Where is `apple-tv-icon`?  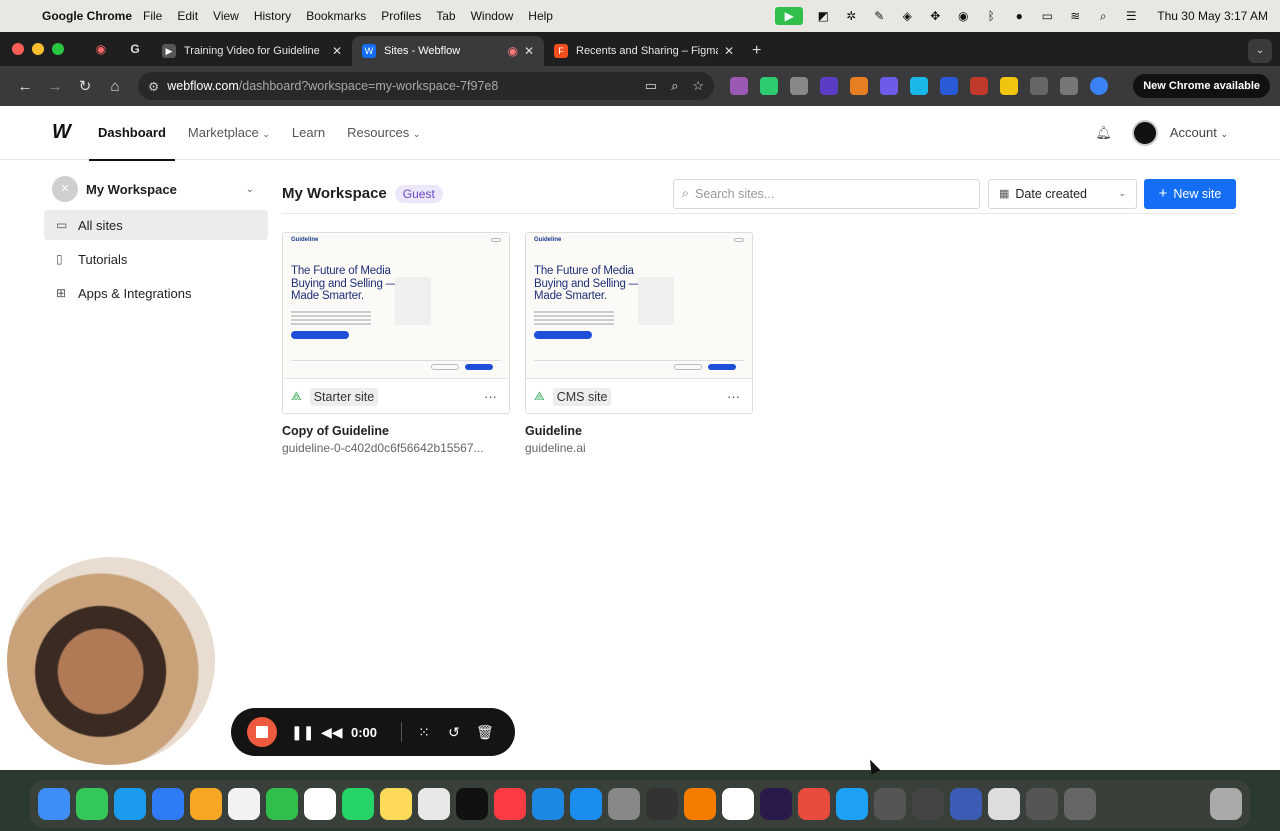 apple-tv-icon is located at coordinates (472, 804).